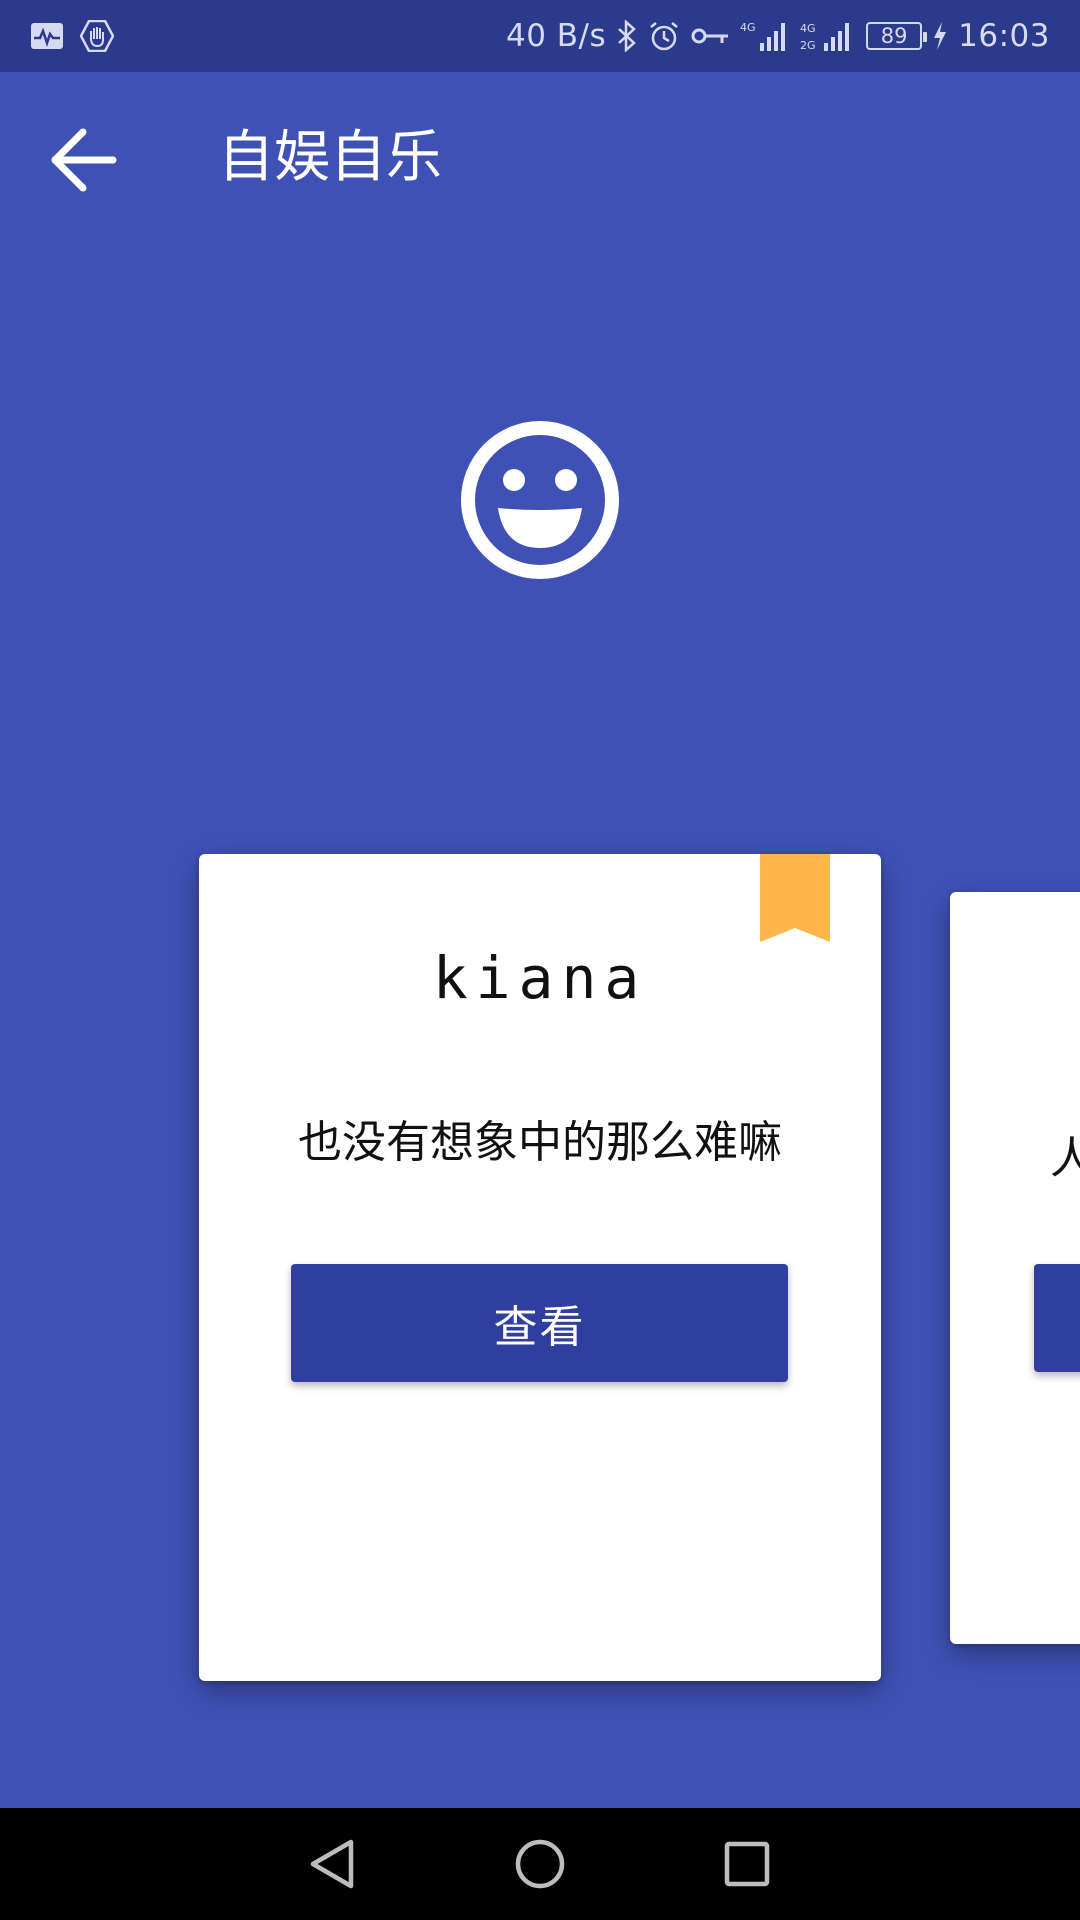 Image resolution: width=1080 pixels, height=1920 pixels. I want to click on hand-stop-icon, so click(97, 36).